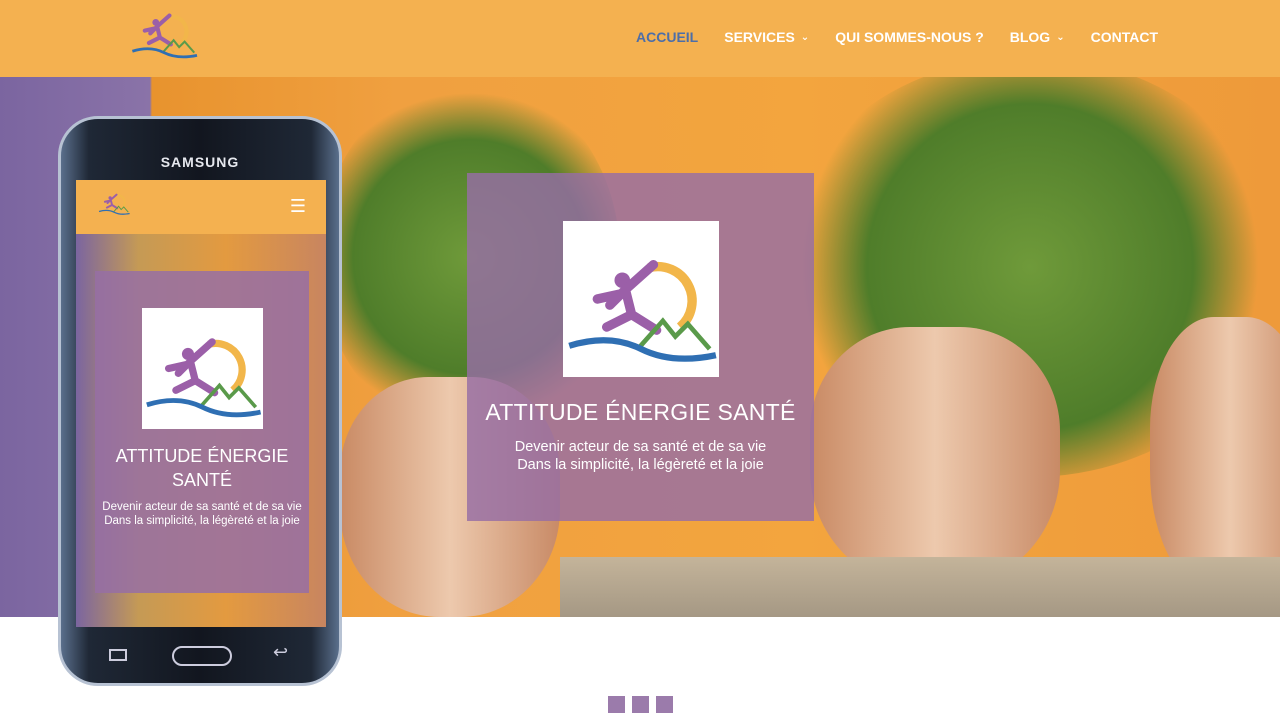 The height and width of the screenshot is (720, 1280). What do you see at coordinates (640, 447) in the screenshot?
I see `hero-tagline-1: Devenir acteur de sa santé et de sa vie` at bounding box center [640, 447].